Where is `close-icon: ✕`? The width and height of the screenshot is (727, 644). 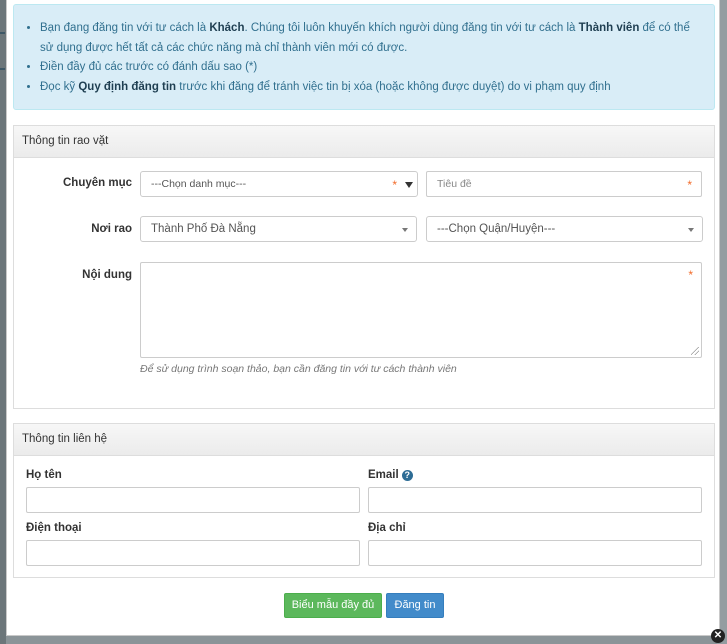
close-icon: ✕ is located at coordinates (718, 636).